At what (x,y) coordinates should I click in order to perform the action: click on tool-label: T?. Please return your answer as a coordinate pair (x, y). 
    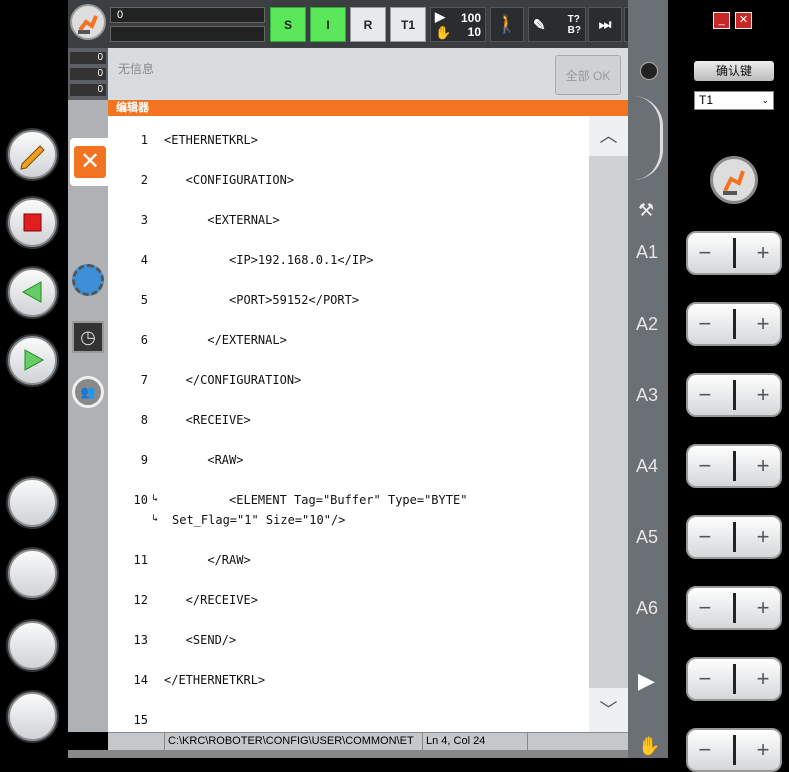
    Looking at the image, I should click on (573, 19).